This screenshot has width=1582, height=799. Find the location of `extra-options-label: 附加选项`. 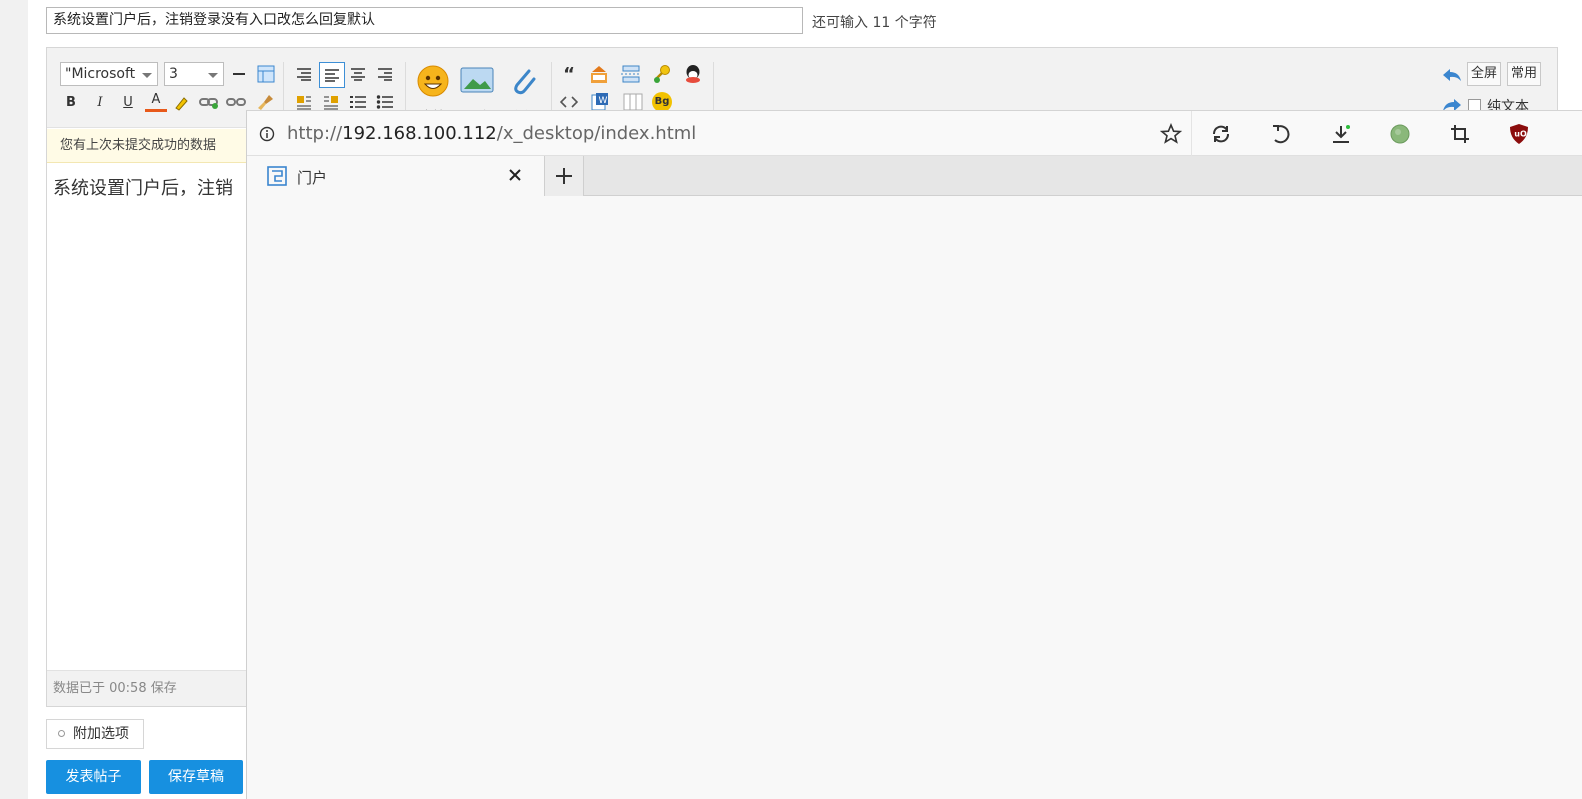

extra-options-label: 附加选项 is located at coordinates (101, 734).